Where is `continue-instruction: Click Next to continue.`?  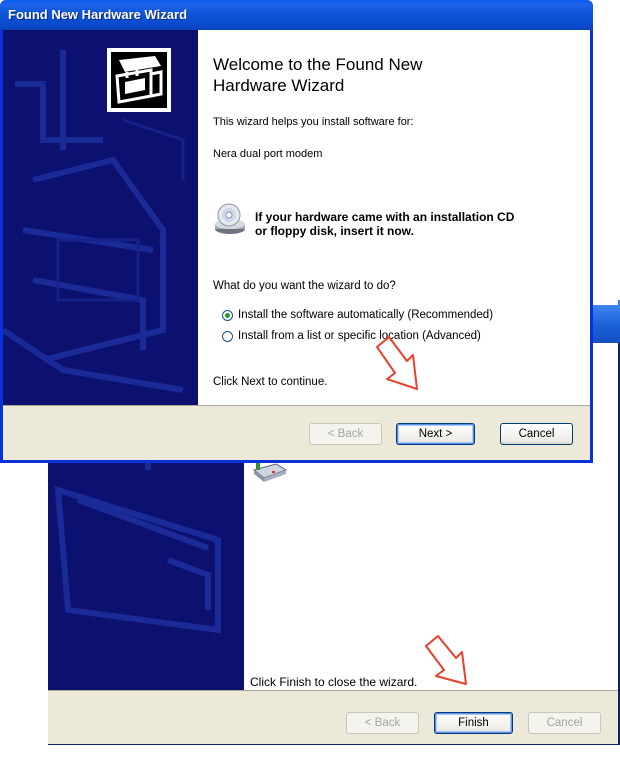 continue-instruction: Click Next to continue. is located at coordinates (270, 382).